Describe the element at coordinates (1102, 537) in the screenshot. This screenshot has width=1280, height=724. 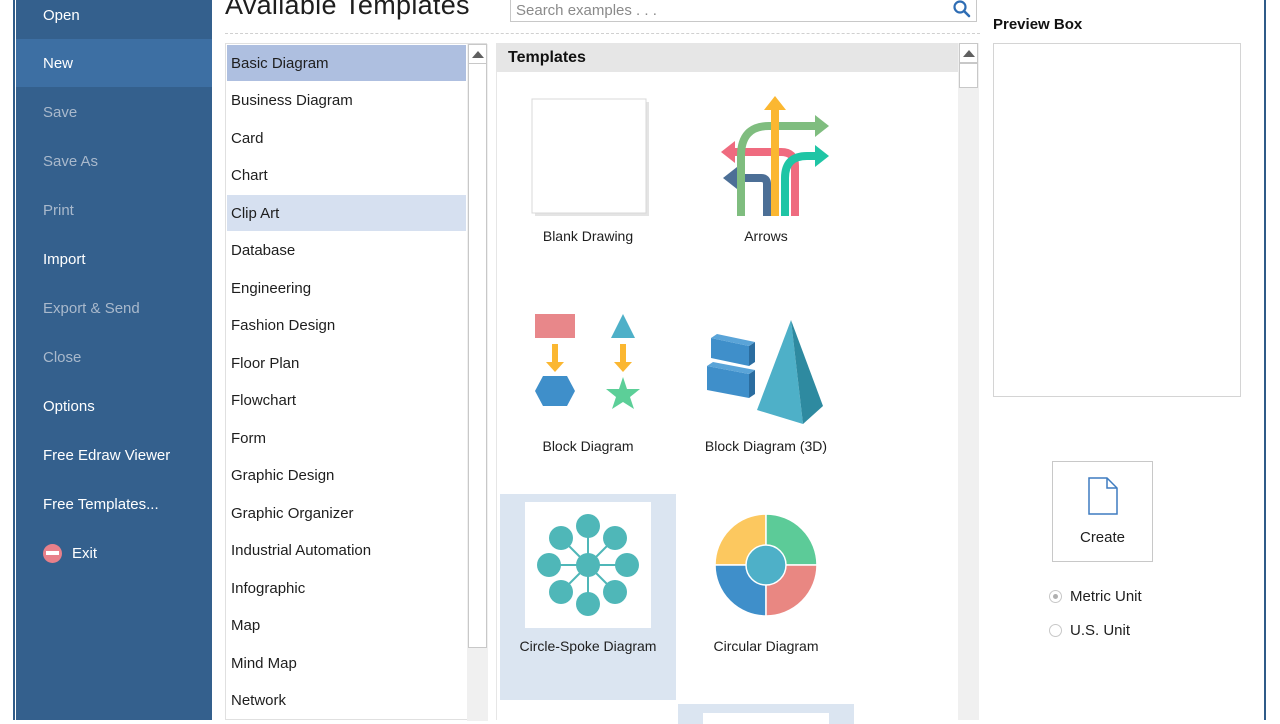
I see `create-label: Create` at that location.